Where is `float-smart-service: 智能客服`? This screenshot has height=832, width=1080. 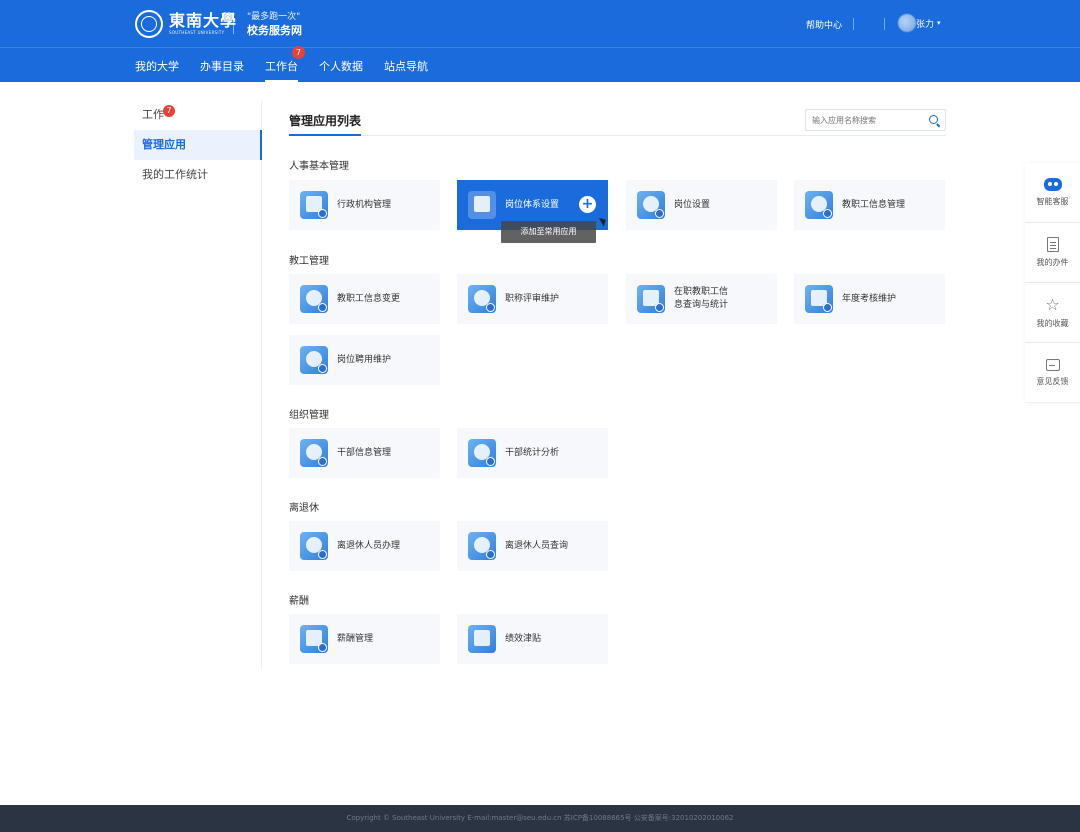 float-smart-service: 智能客服 is located at coordinates (1052, 193).